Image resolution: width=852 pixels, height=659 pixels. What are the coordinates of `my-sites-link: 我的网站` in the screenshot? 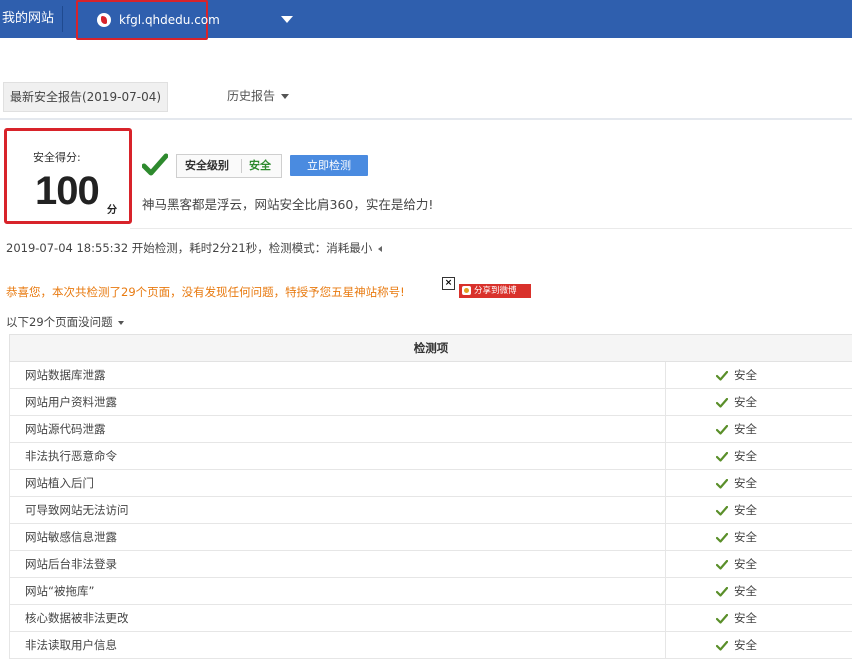 It's located at (27, 19).